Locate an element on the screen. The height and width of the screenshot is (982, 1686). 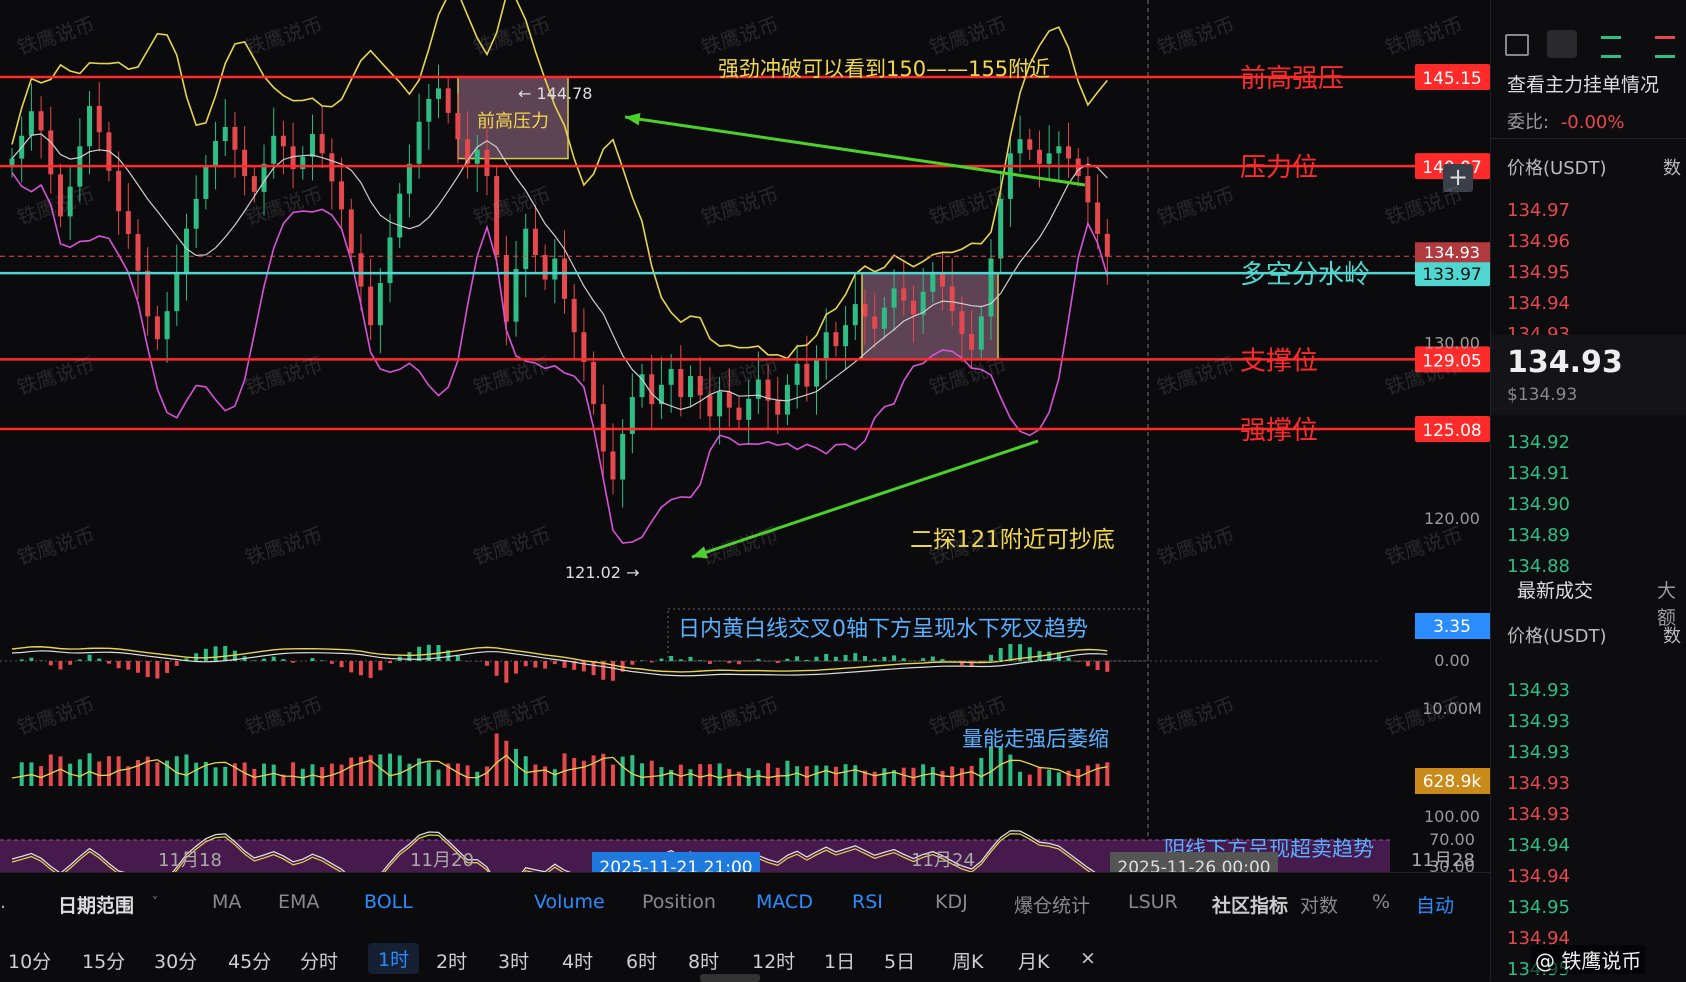
indicator-1: EMA is located at coordinates (298, 902).